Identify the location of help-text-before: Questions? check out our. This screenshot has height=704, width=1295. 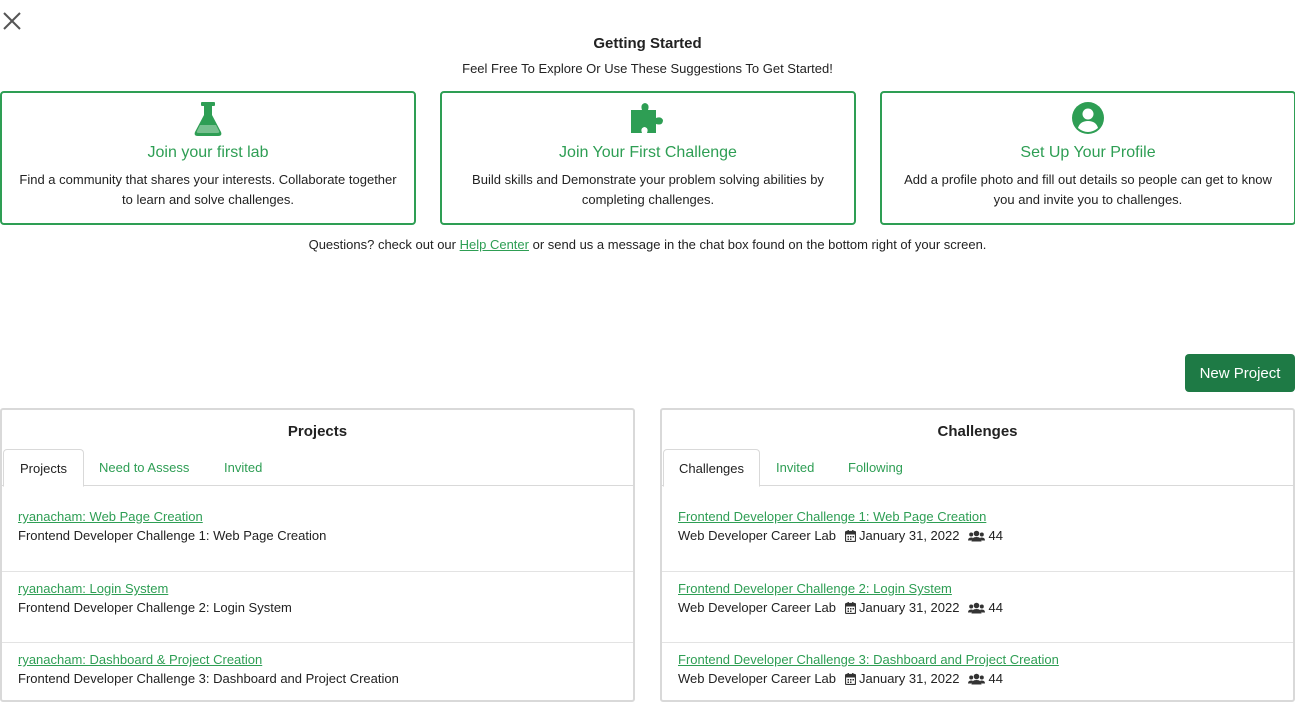
(384, 244).